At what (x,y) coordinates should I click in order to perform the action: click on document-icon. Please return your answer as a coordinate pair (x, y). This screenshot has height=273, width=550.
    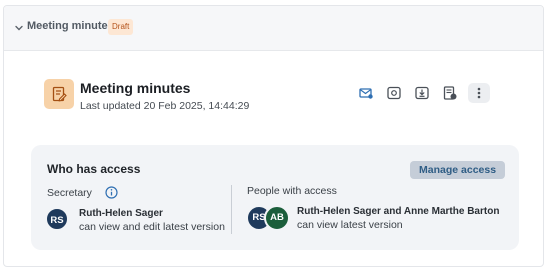
    Looking at the image, I should click on (59, 94).